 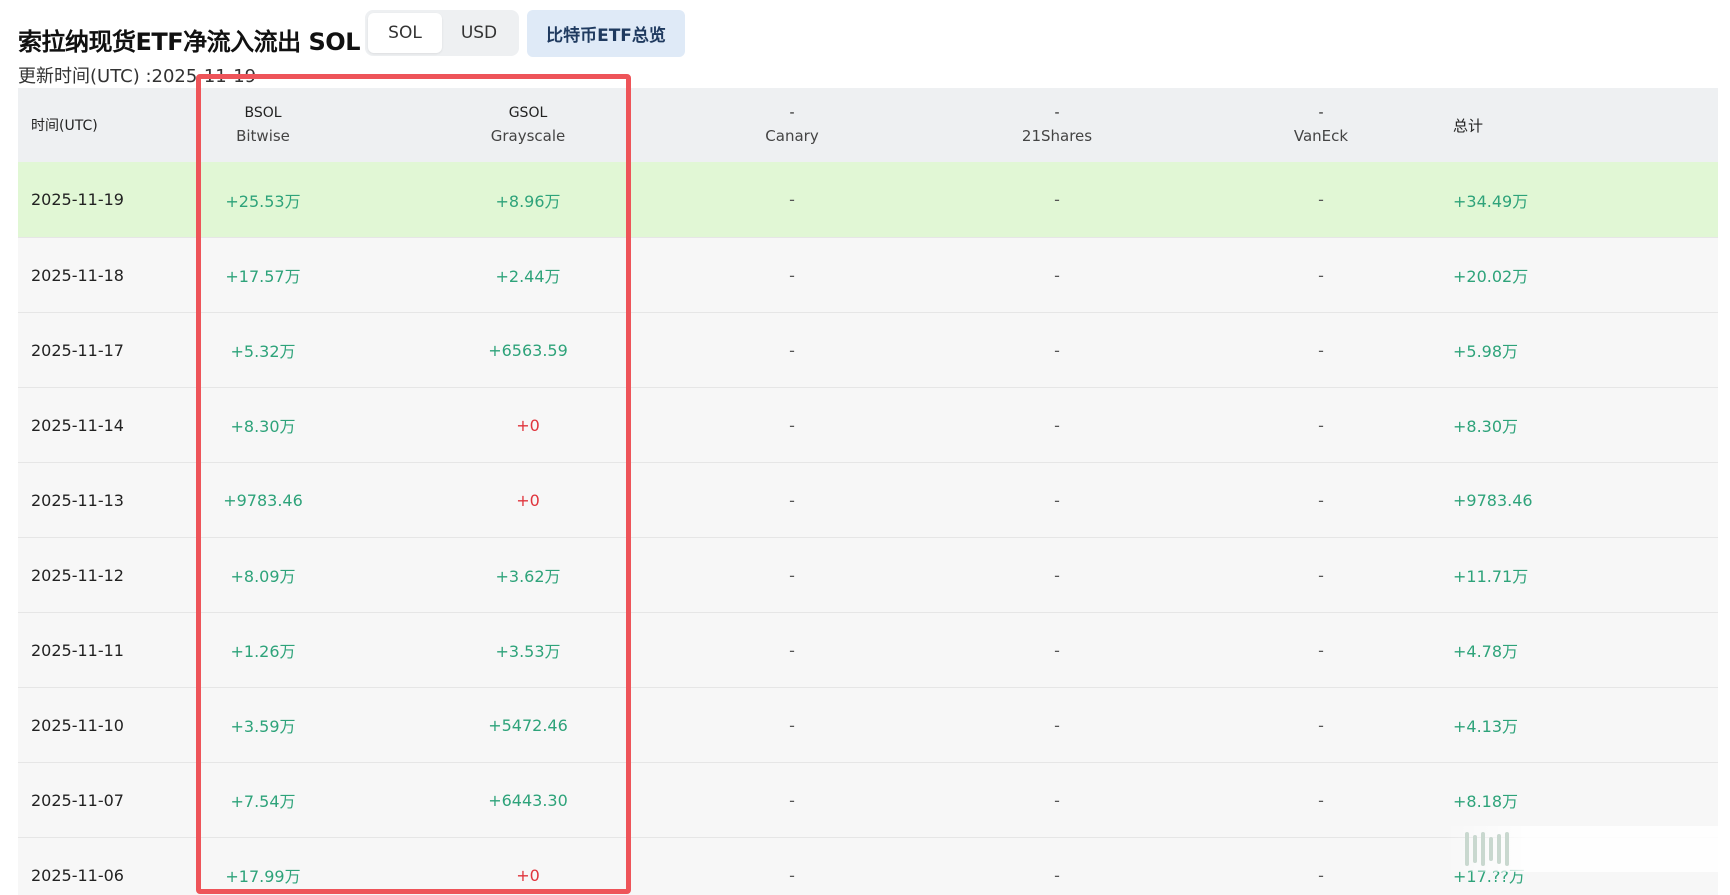 I want to click on watermark-logo, so click(x=1585, y=849).